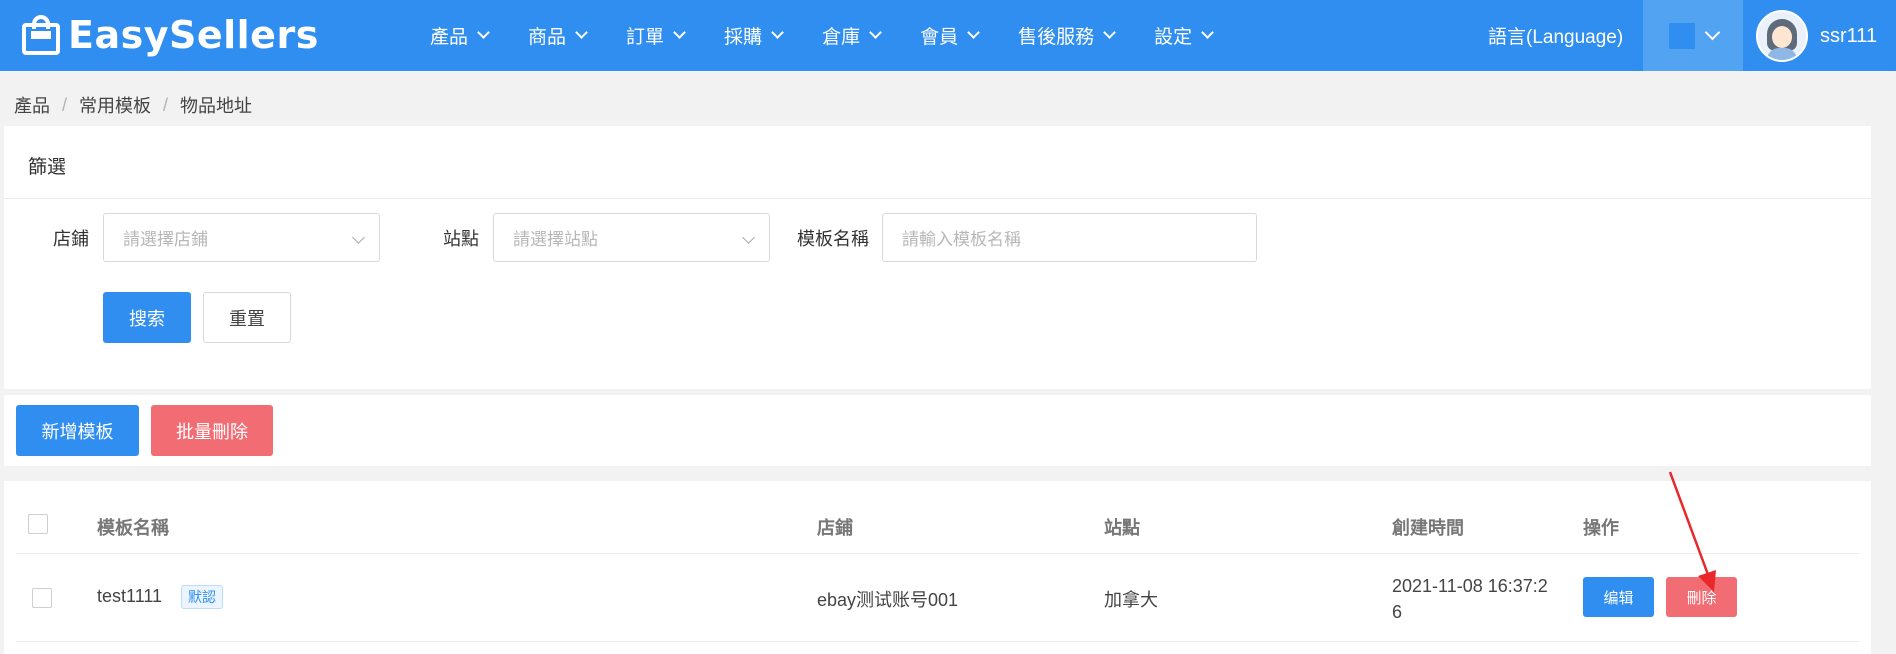 The width and height of the screenshot is (1896, 654). Describe the element at coordinates (71, 239) in the screenshot. I see `store-label: 店鋪` at that location.